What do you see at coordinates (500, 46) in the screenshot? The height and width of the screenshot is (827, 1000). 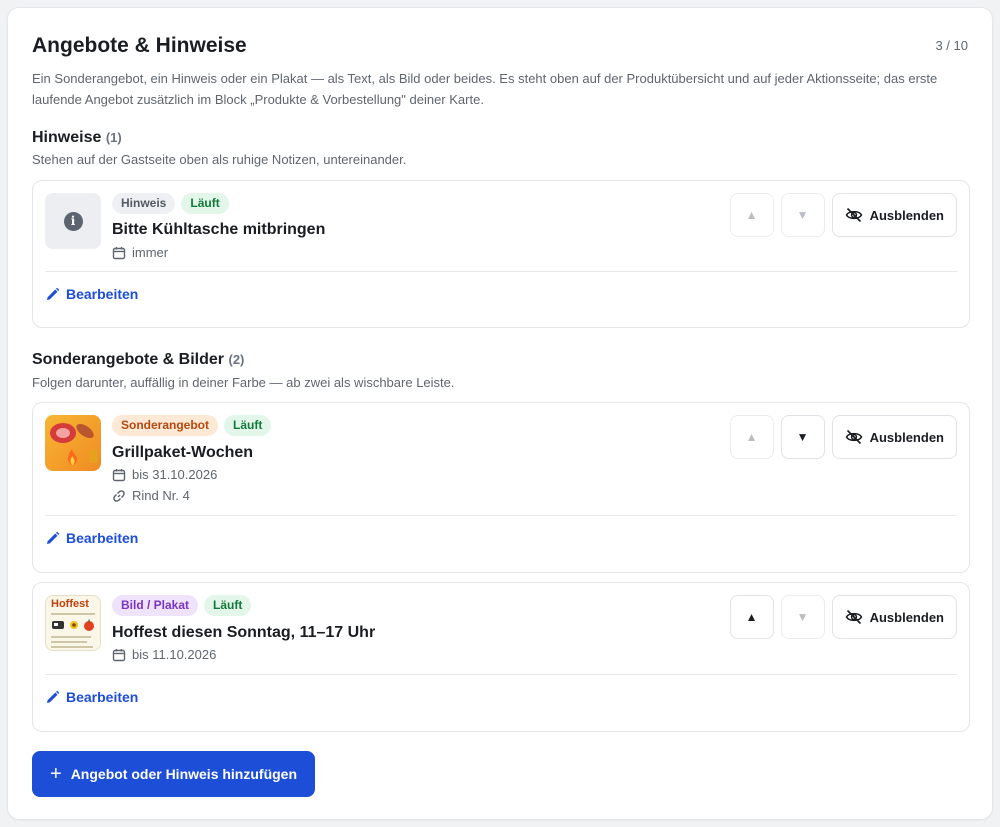 I see `panel-header: Angebote & Hinweise 3 / 10` at bounding box center [500, 46].